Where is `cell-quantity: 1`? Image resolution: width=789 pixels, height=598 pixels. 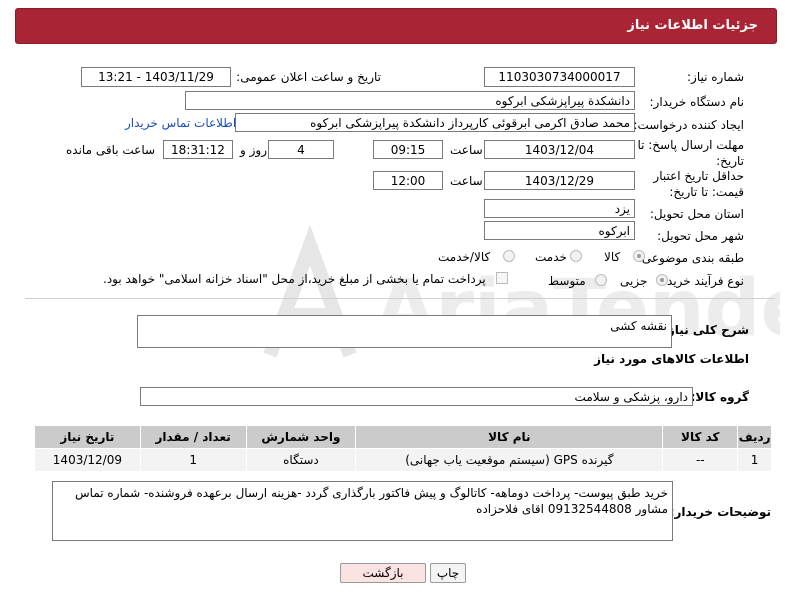
cell-quantity: 1 is located at coordinates (193, 460).